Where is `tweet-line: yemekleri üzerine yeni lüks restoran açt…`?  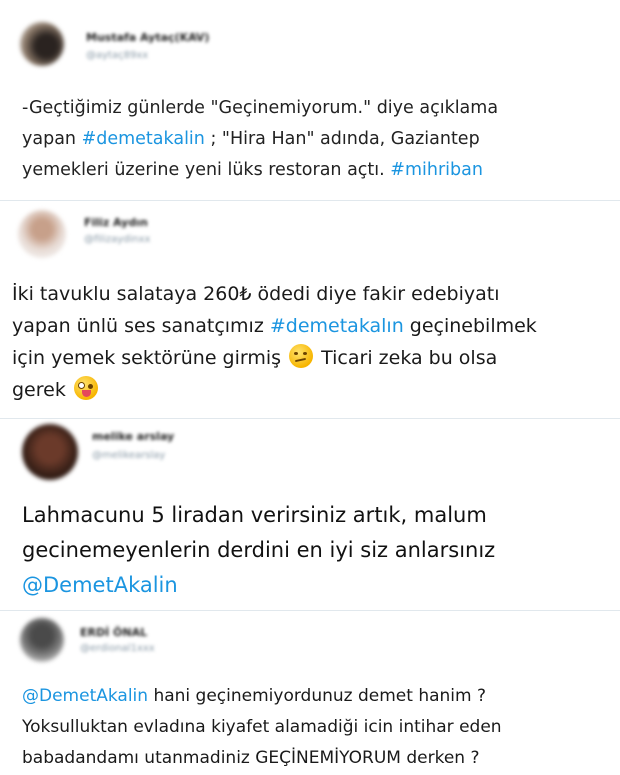 tweet-line: yemekleri üzerine yeni lüks restoran açt… is located at coordinates (260, 170).